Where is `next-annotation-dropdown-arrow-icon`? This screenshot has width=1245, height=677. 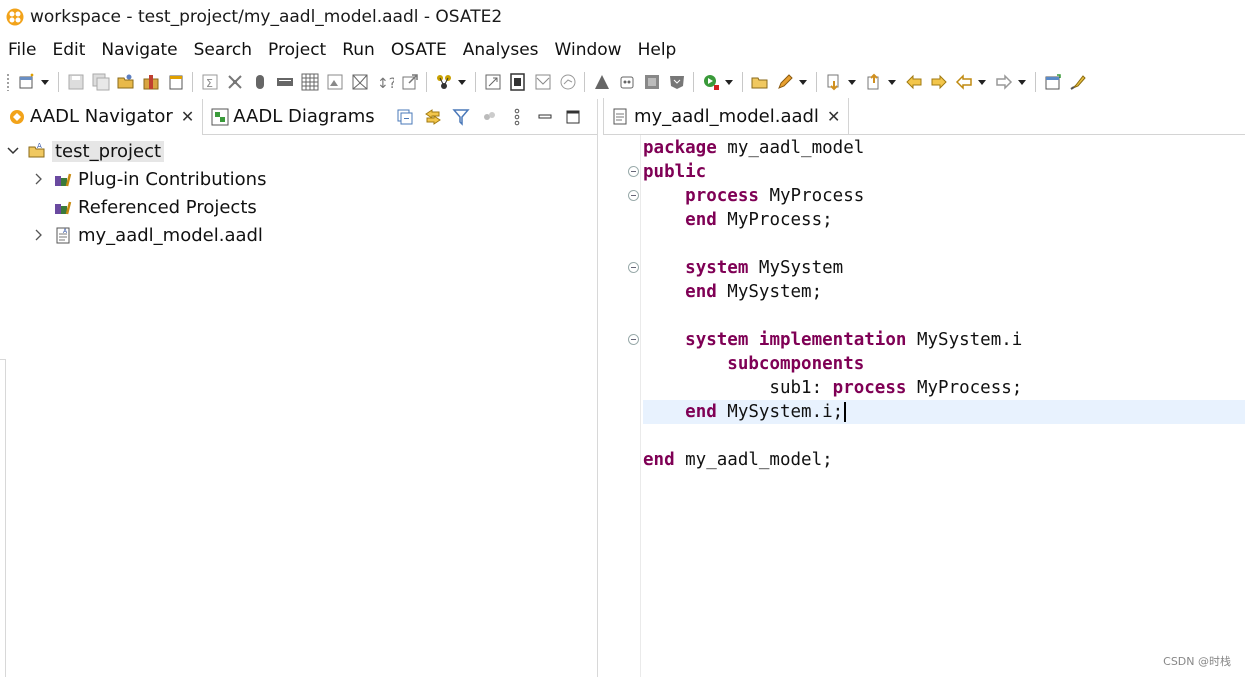
next-annotation-dropdown-arrow-icon is located at coordinates (852, 82).